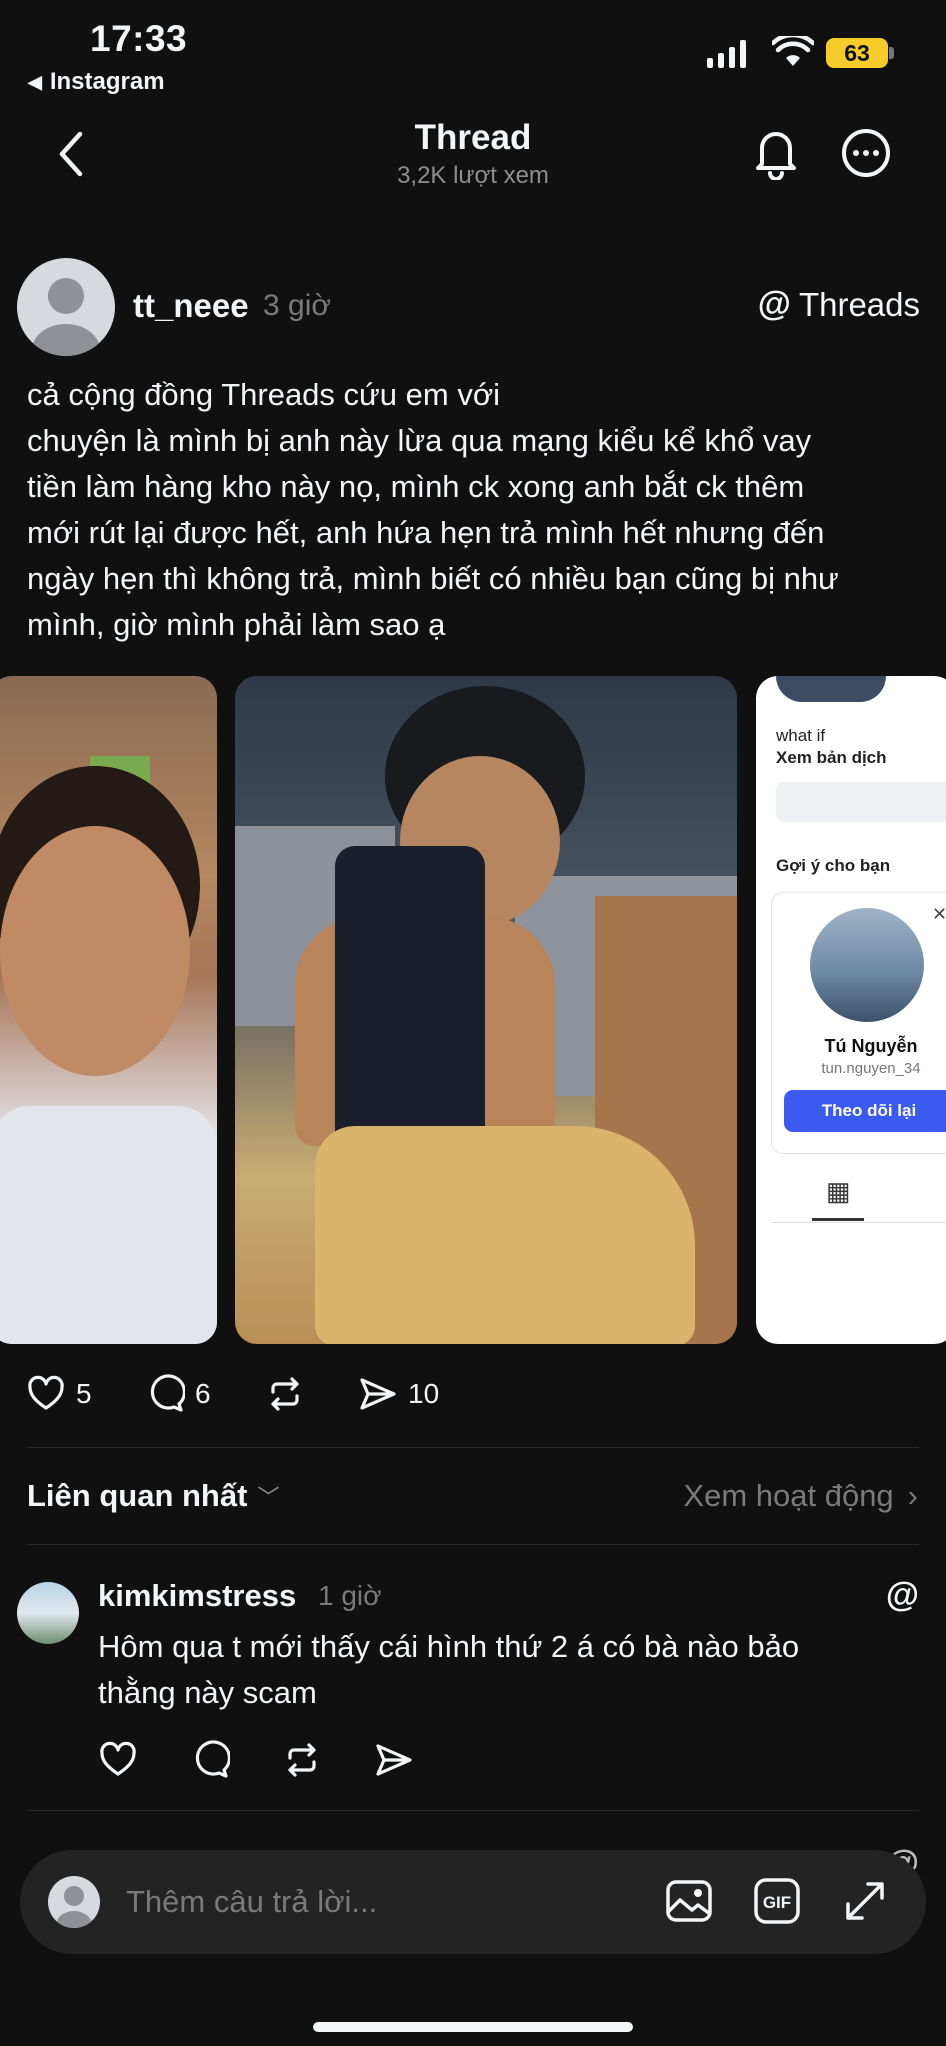  I want to click on comment-button: 6, so click(178, 1394).